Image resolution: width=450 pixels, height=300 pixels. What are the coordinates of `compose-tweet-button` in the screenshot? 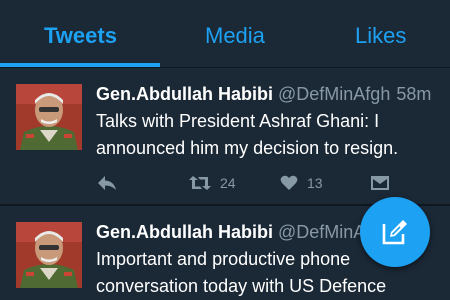 It's located at (395, 232).